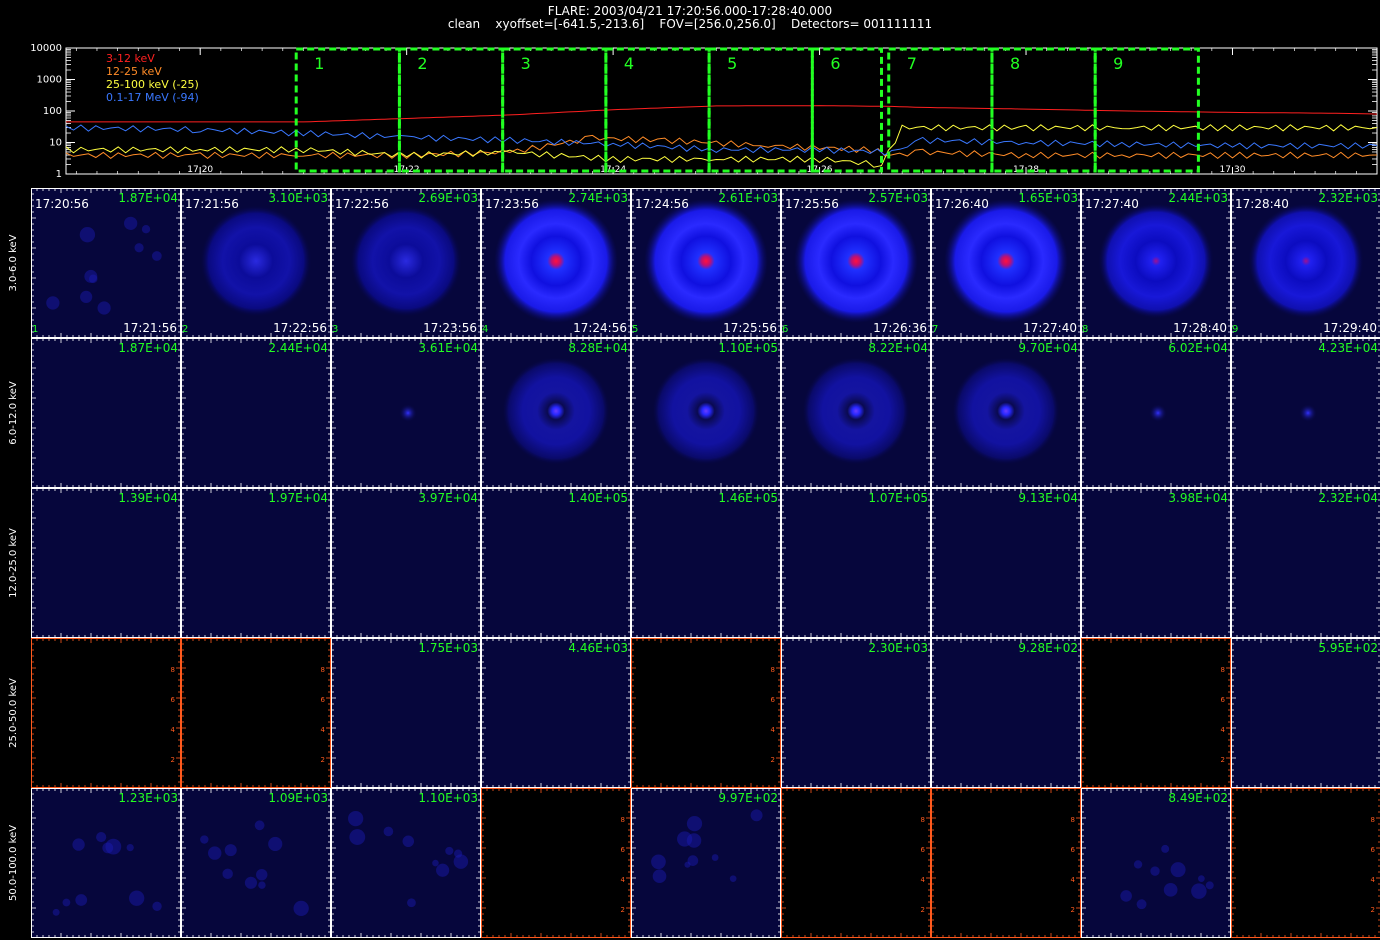 Image resolution: width=1380 pixels, height=940 pixels. I want to click on energy-band-label: 50.0-100.0 keV, so click(13, 863).